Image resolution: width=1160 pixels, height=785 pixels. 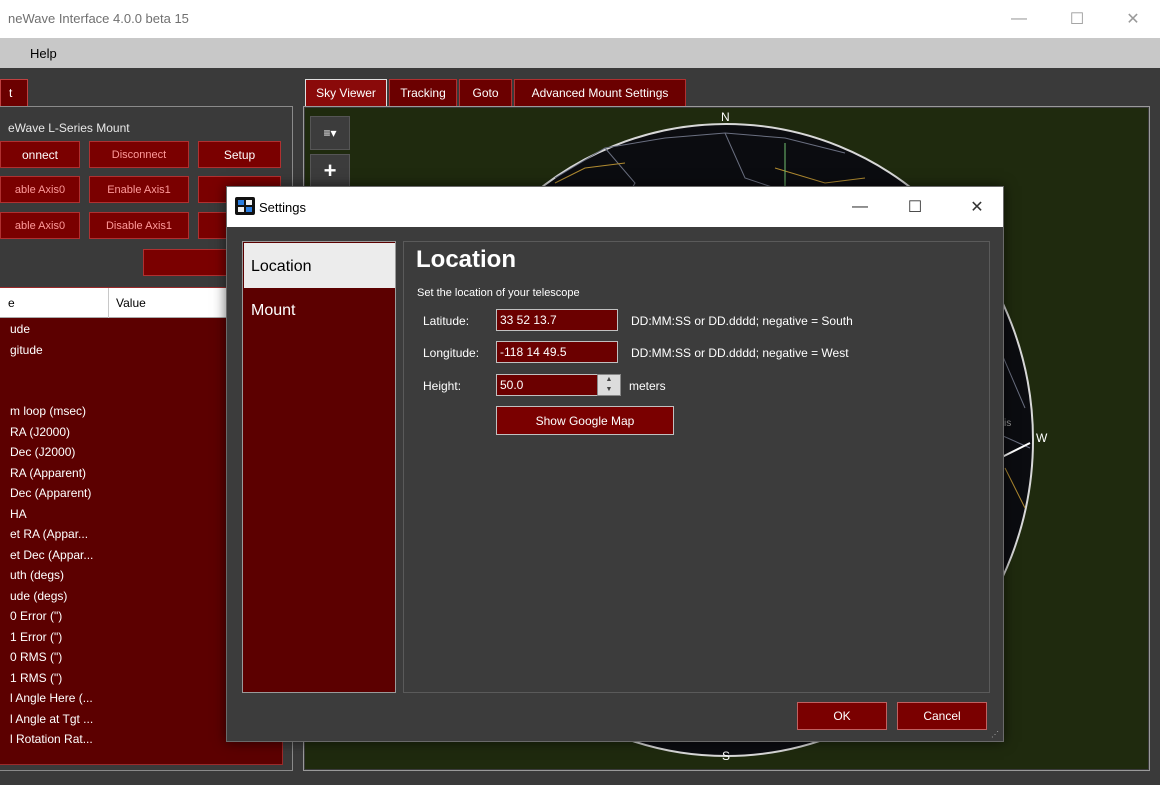 I want to click on page-title: Location, so click(x=466, y=259).